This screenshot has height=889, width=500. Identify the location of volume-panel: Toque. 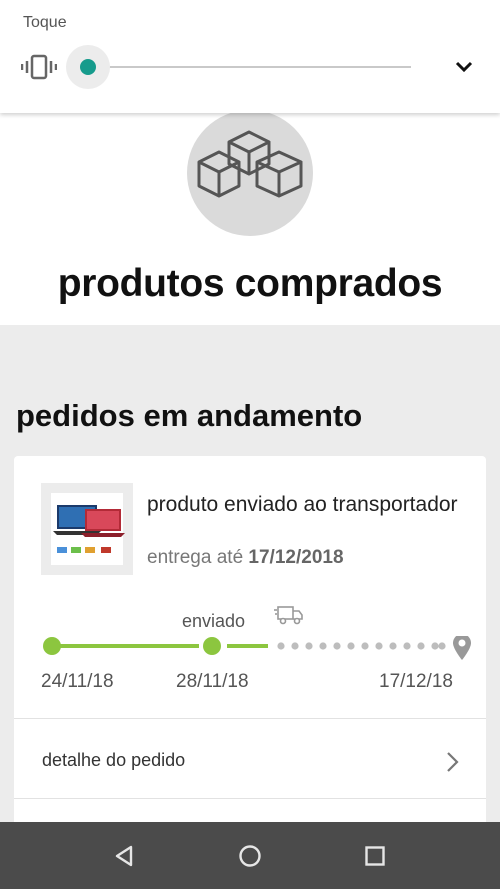
(250, 56).